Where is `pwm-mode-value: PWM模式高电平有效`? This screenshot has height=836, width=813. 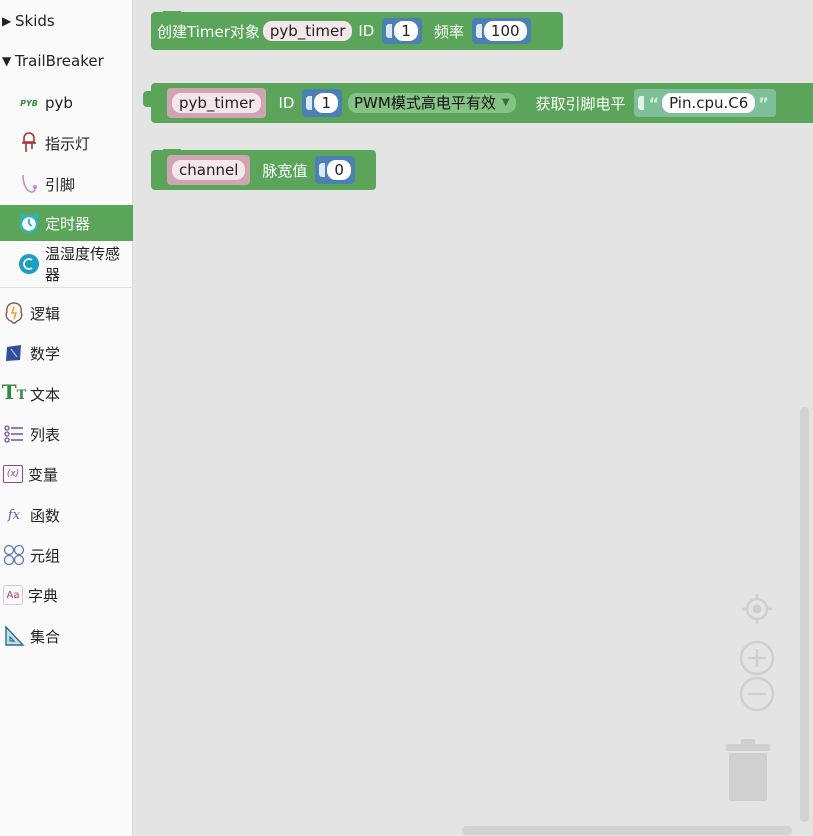
pwm-mode-value: PWM模式高电平有效 is located at coordinates (425, 103).